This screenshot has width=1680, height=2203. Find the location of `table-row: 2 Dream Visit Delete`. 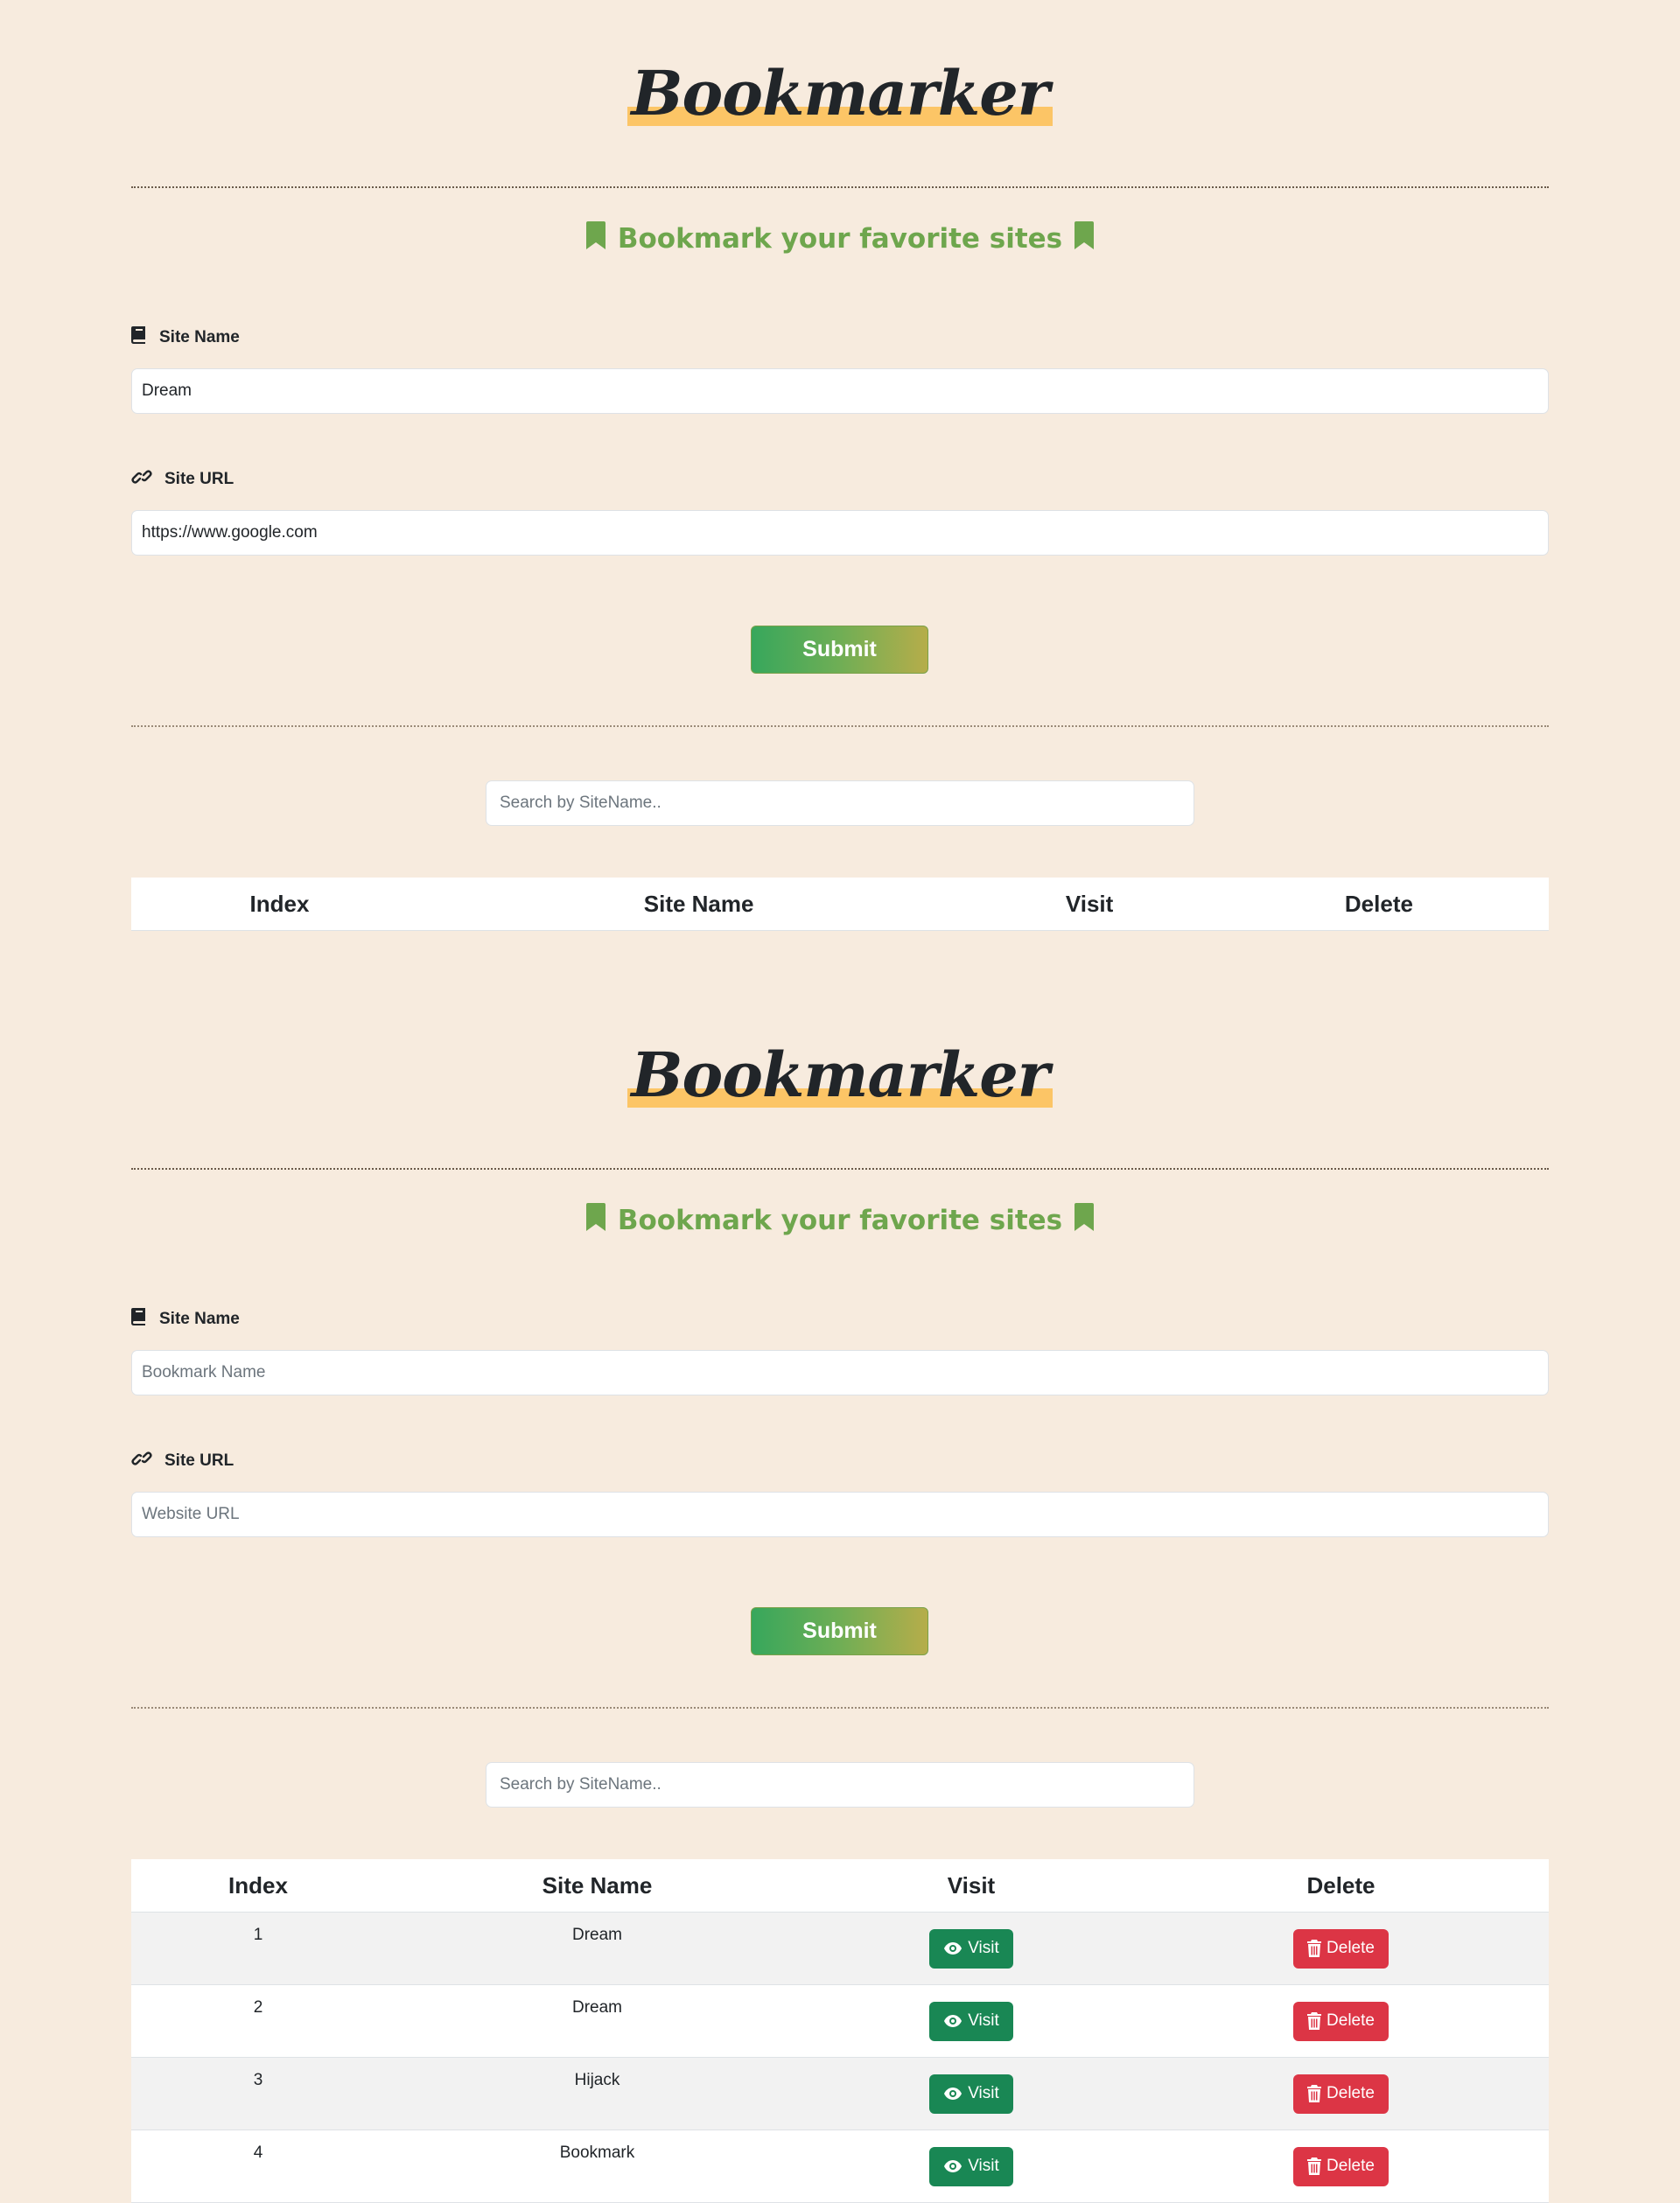

table-row: 2 Dream Visit Delete is located at coordinates (840, 2021).